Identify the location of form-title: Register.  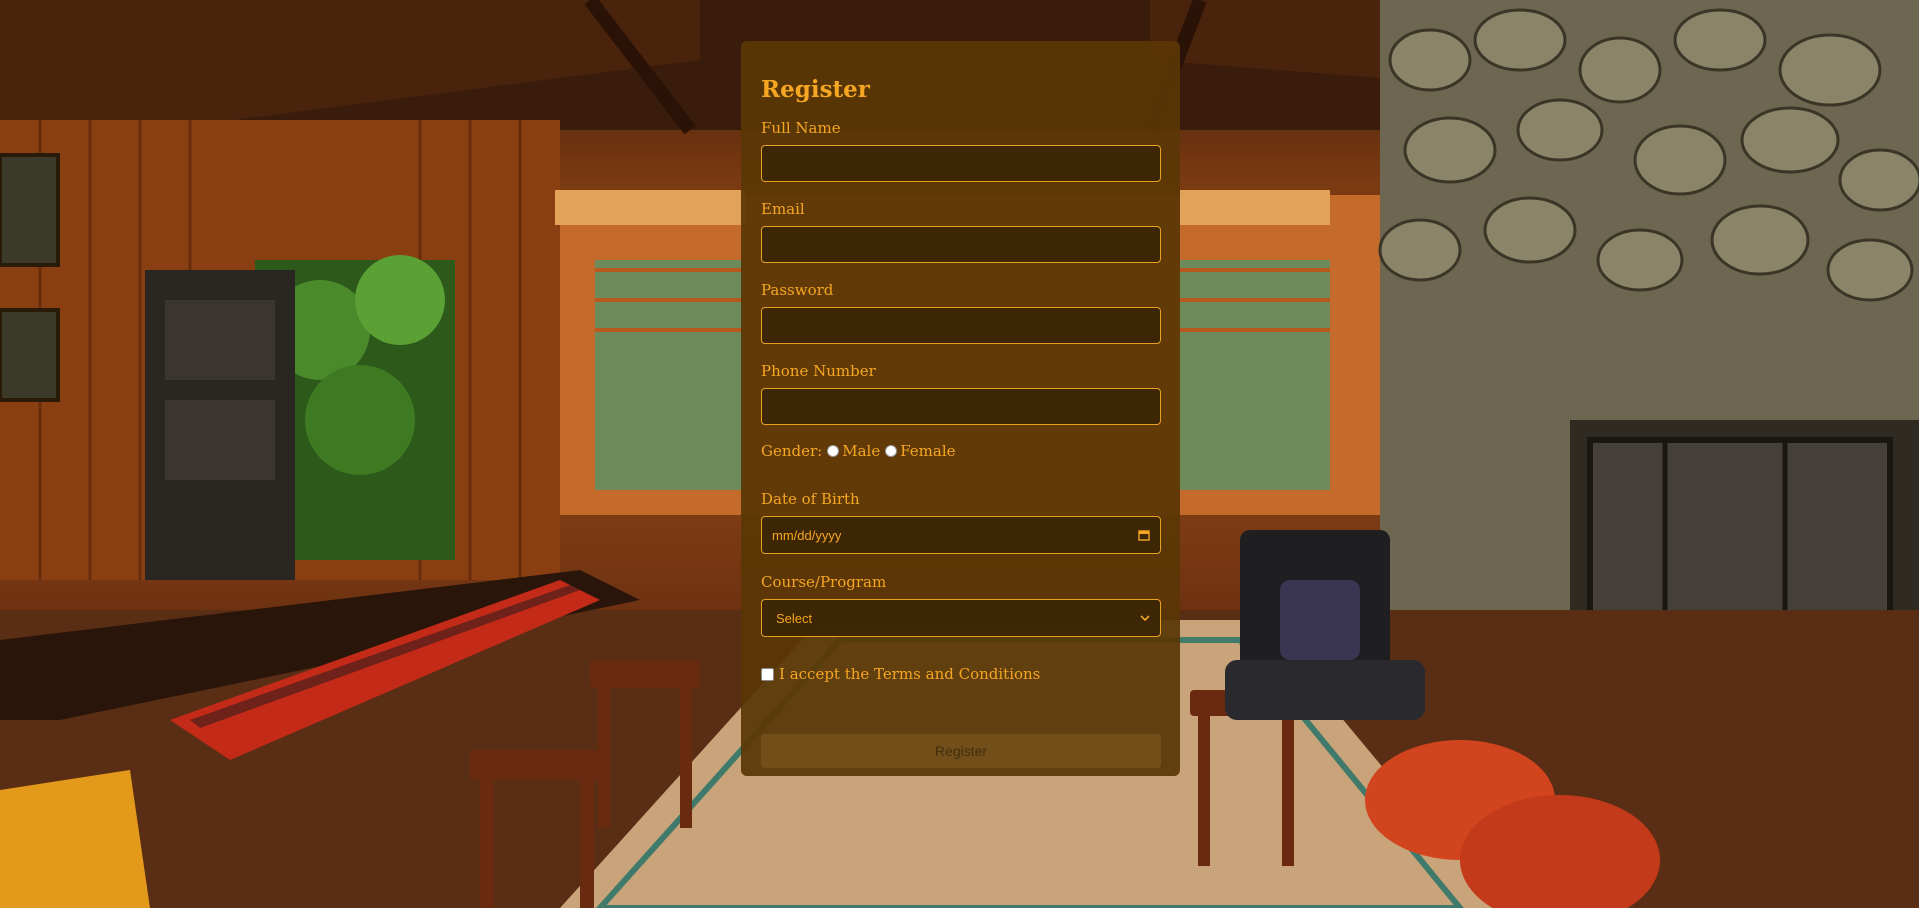
(815, 89).